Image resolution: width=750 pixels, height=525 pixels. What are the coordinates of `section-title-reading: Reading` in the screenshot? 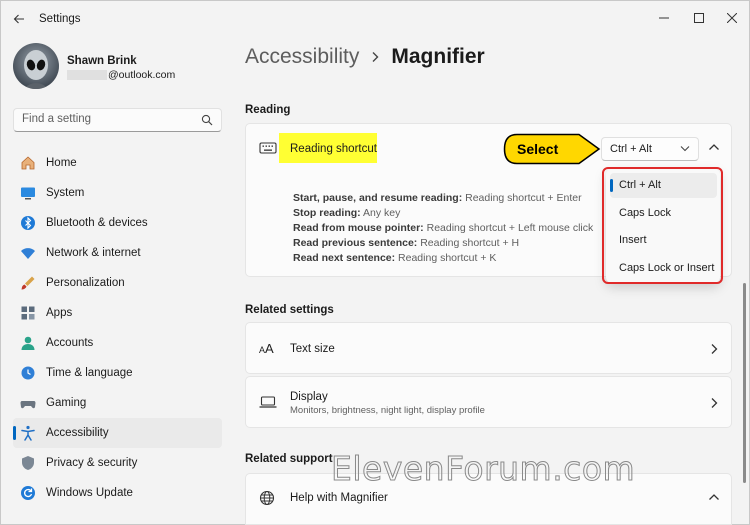 It's located at (268, 110).